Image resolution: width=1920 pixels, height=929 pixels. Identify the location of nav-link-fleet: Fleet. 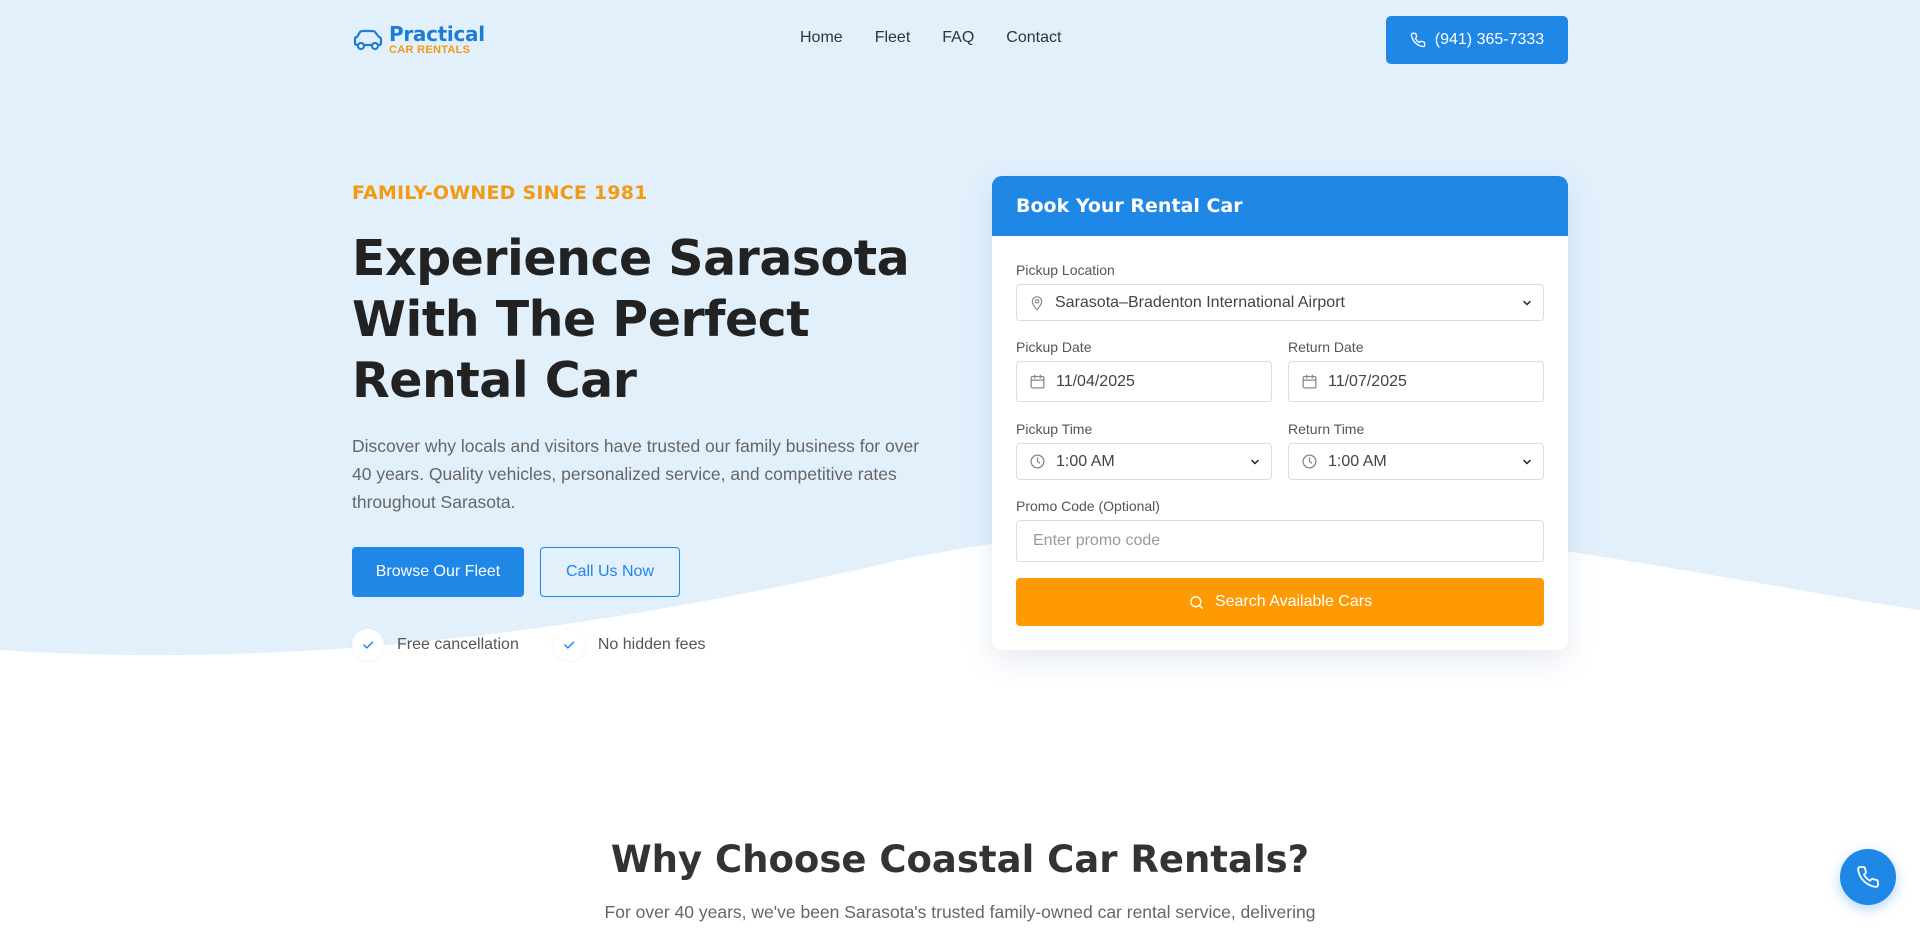
(893, 38).